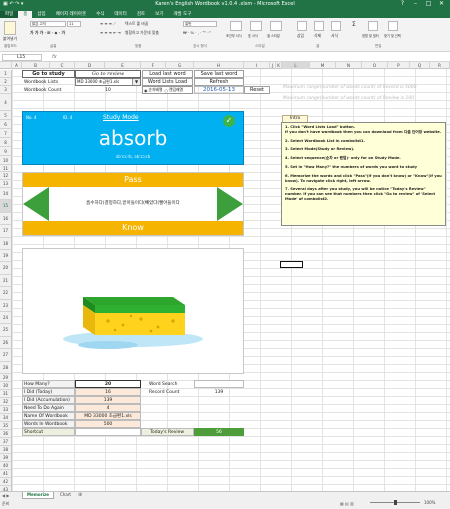 The image size is (450, 509). Describe the element at coordinates (402, 3) in the screenshot. I see `help-icon: ?` at that location.